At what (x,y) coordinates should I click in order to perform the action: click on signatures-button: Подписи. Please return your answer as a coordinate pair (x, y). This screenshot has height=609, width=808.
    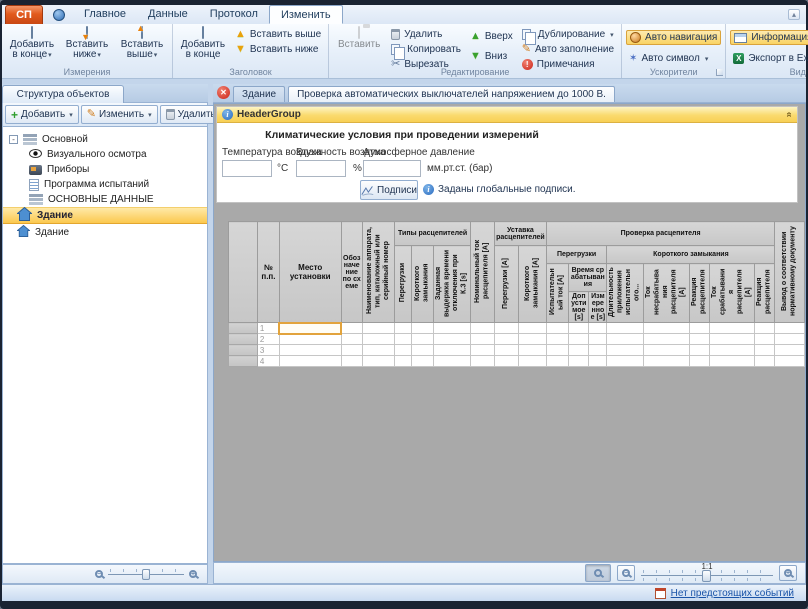
    Looking at the image, I should click on (389, 190).